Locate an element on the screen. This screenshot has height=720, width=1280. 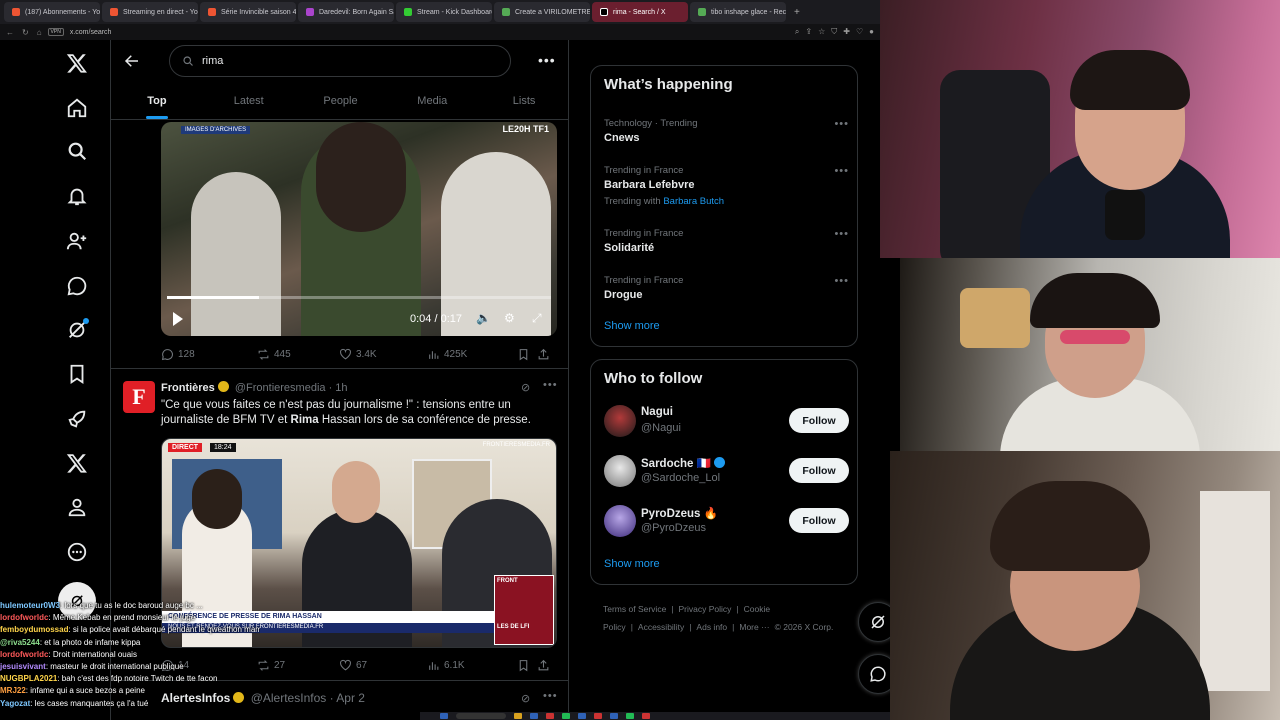
back-arrow-icon: ← is located at coordinates (10, 32).